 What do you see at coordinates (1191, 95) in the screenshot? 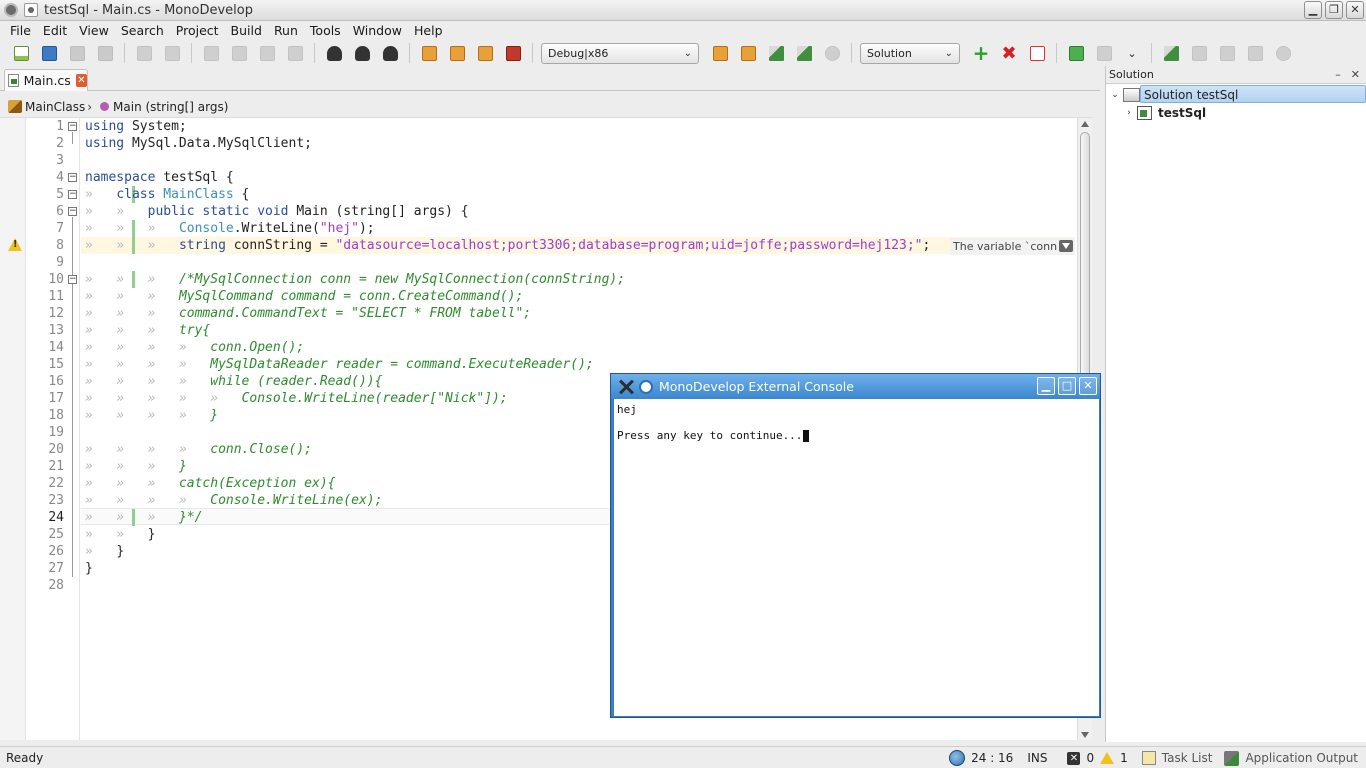
I see `solution-label: Solution testSql` at bounding box center [1191, 95].